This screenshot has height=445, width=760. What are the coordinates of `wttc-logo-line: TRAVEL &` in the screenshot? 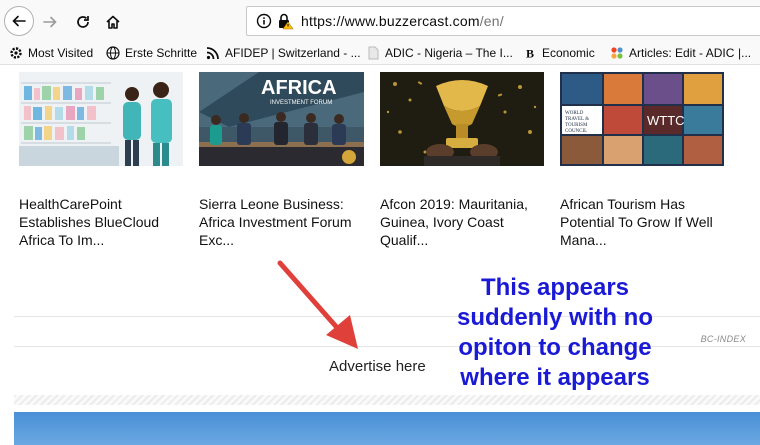 It's located at (577, 119).